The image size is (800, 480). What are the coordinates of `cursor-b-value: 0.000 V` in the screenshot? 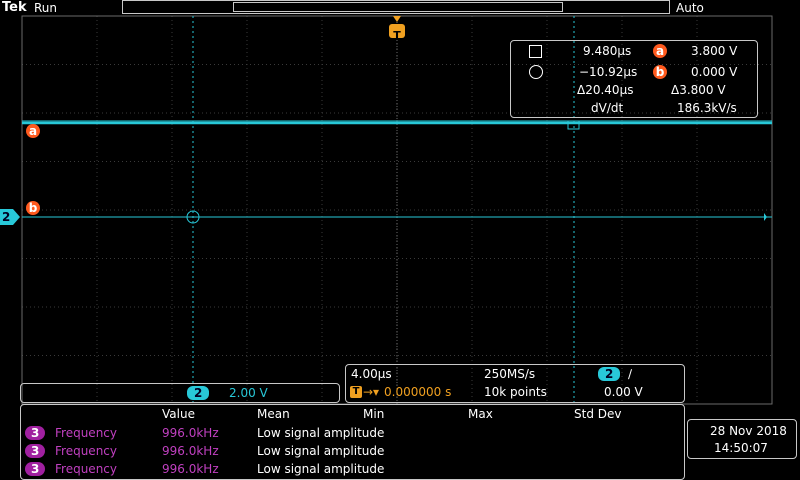 It's located at (714, 72).